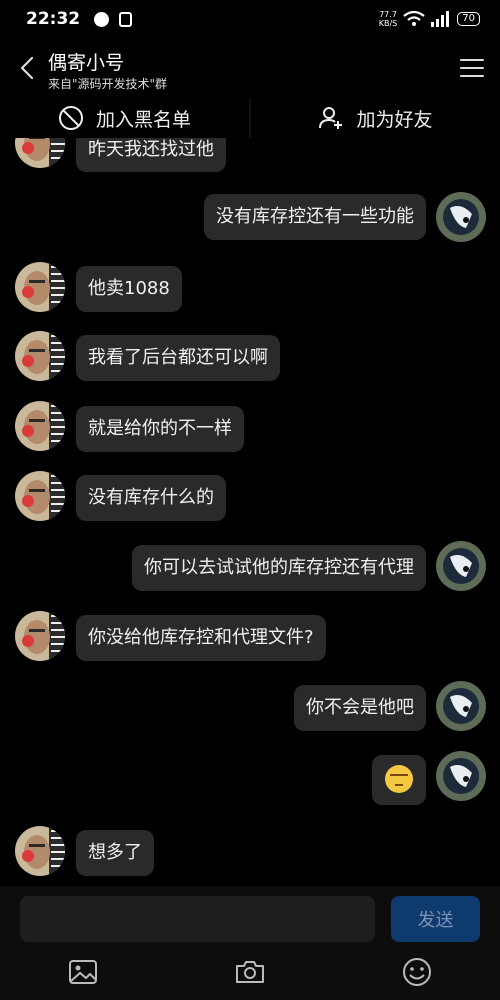 The height and width of the screenshot is (1000, 500). Describe the element at coordinates (440, 19) in the screenshot. I see `signal-icon` at that location.